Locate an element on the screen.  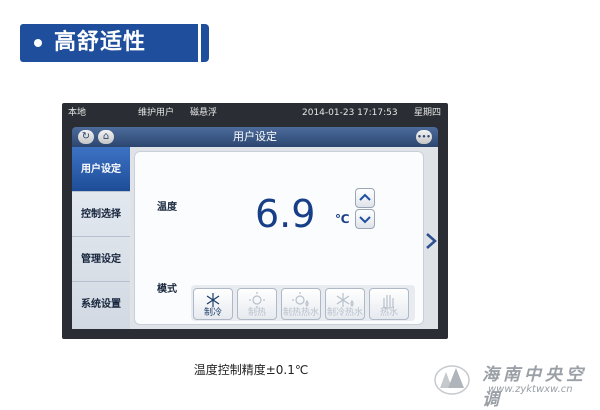
more-button: ••• is located at coordinates (424, 137).